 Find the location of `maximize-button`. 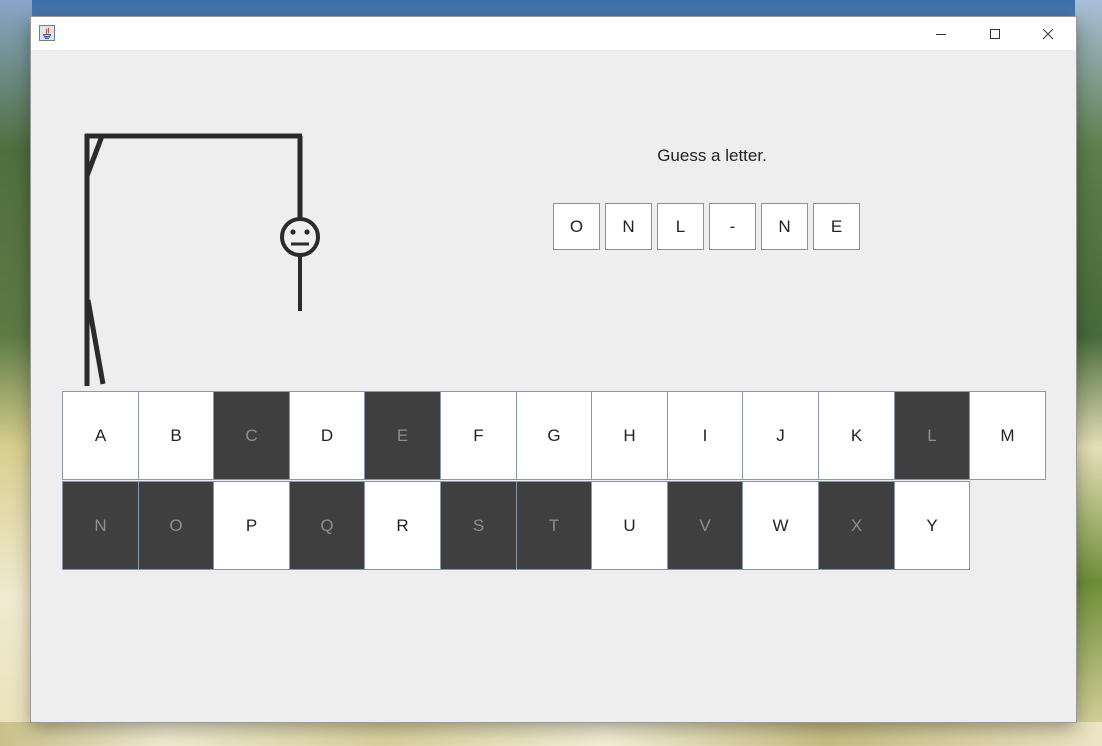

maximize-button is located at coordinates (995, 33).